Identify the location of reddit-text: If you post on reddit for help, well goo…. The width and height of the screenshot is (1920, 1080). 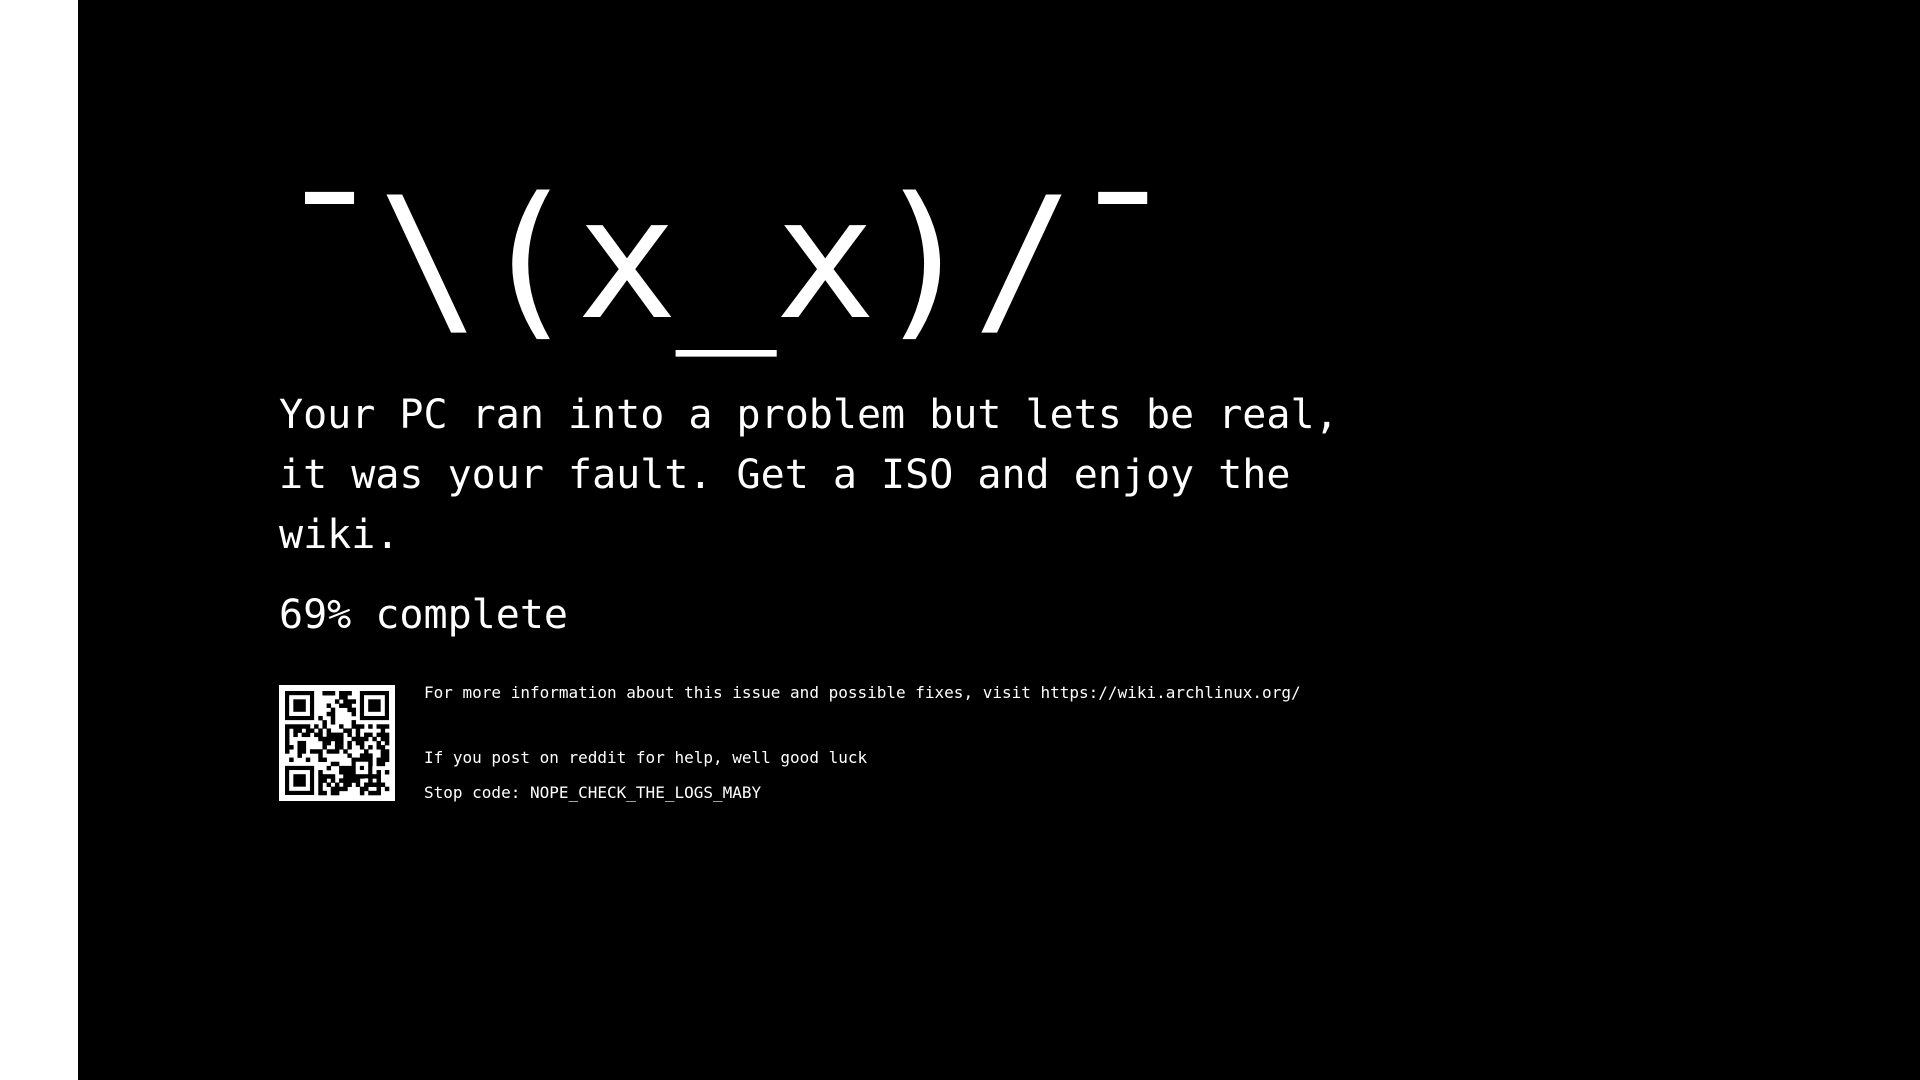
(646, 757).